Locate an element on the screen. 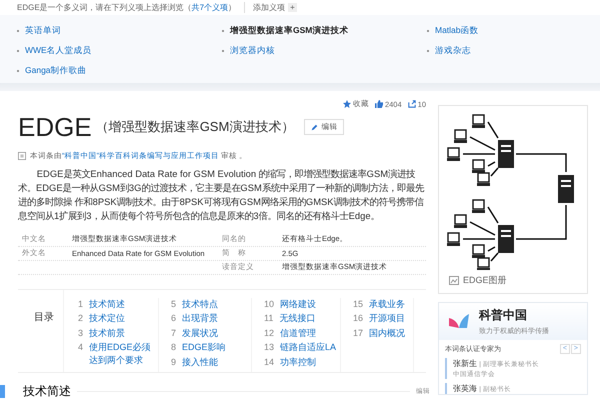 Image resolution: width=600 pixels, height=400 pixels. toc-link: 15 承载业务 is located at coordinates (383, 304).